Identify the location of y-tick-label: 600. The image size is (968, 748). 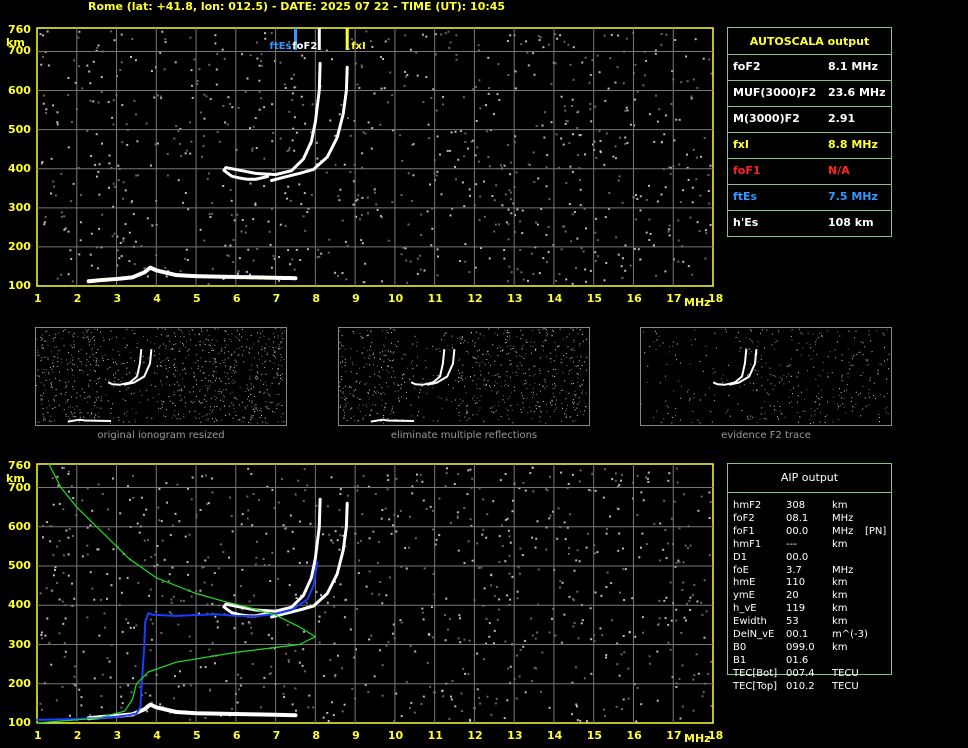
(19, 90).